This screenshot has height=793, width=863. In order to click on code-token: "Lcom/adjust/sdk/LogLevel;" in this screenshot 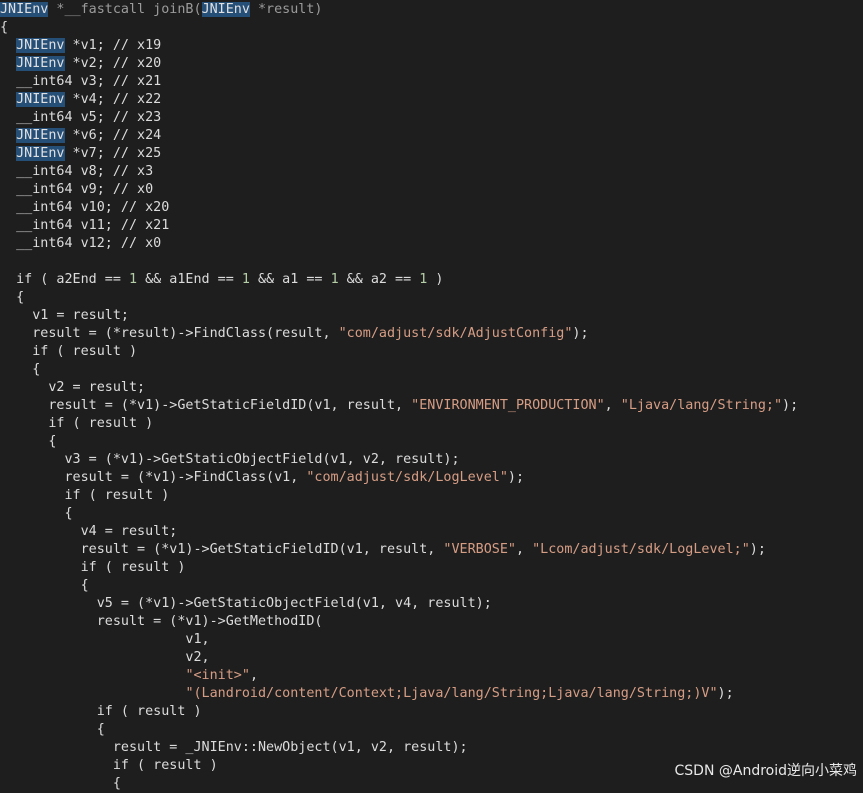, I will do `click(641, 549)`.